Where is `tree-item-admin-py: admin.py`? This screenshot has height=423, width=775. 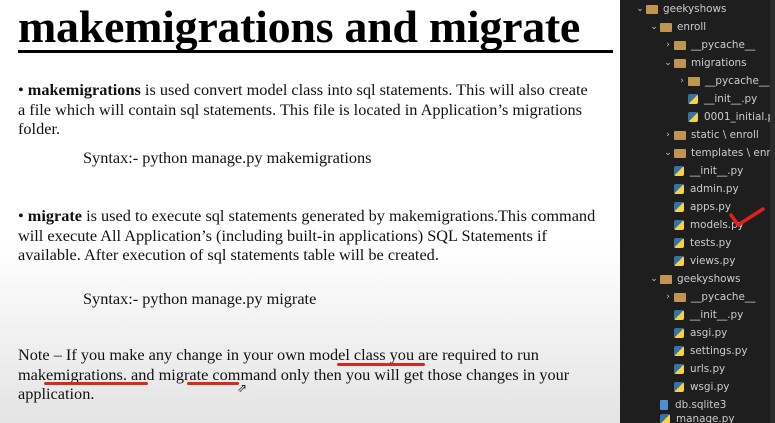 tree-item-admin-py: admin.py is located at coordinates (700, 189).